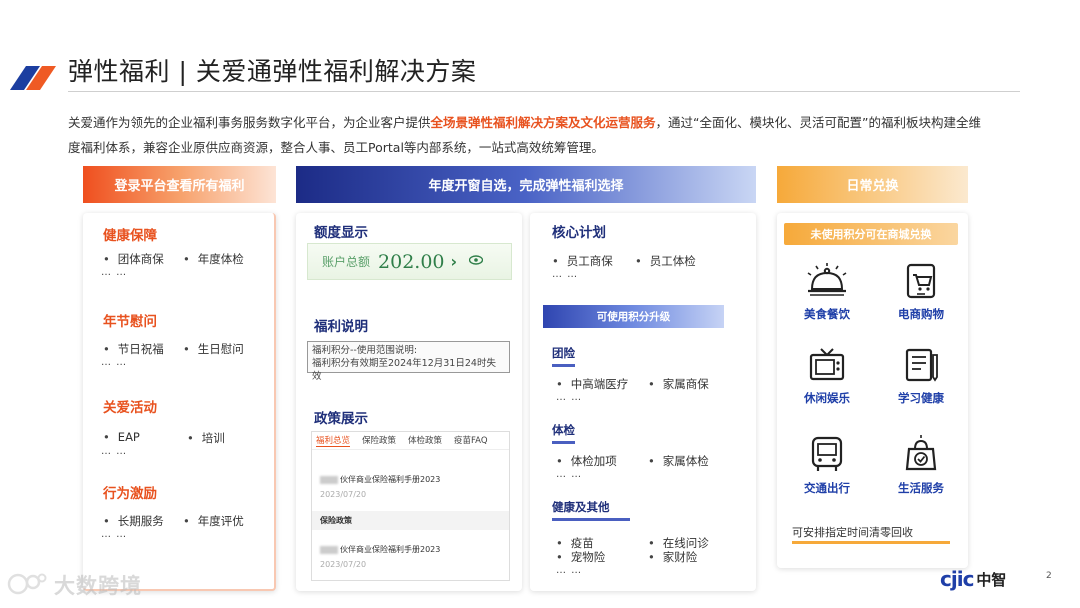 The width and height of the screenshot is (1080, 608). I want to click on chevron-right-icon: ›, so click(454, 261).